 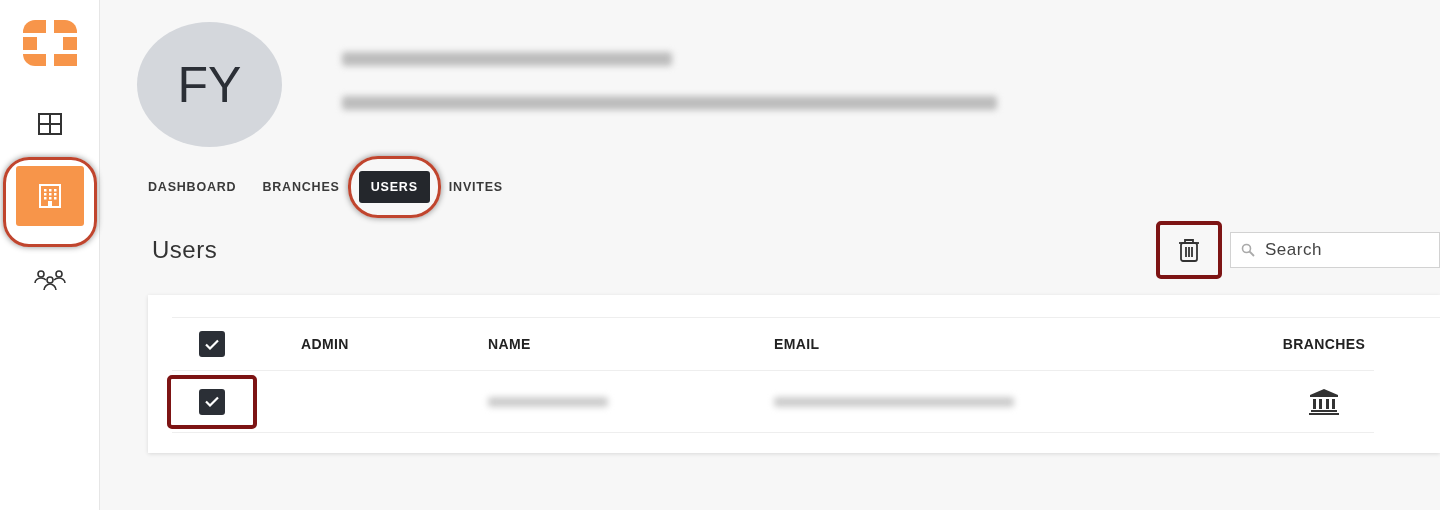 What do you see at coordinates (301, 187) in the screenshot?
I see `tab: BRANCHES` at bounding box center [301, 187].